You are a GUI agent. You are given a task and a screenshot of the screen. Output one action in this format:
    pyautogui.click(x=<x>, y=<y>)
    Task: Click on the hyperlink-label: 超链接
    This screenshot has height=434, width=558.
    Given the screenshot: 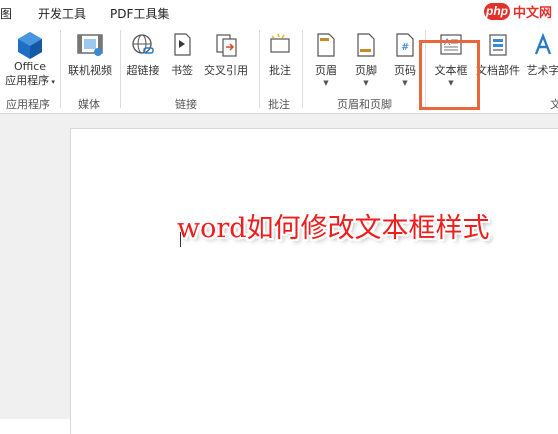 What is the action you would take?
    pyautogui.click(x=143, y=70)
    